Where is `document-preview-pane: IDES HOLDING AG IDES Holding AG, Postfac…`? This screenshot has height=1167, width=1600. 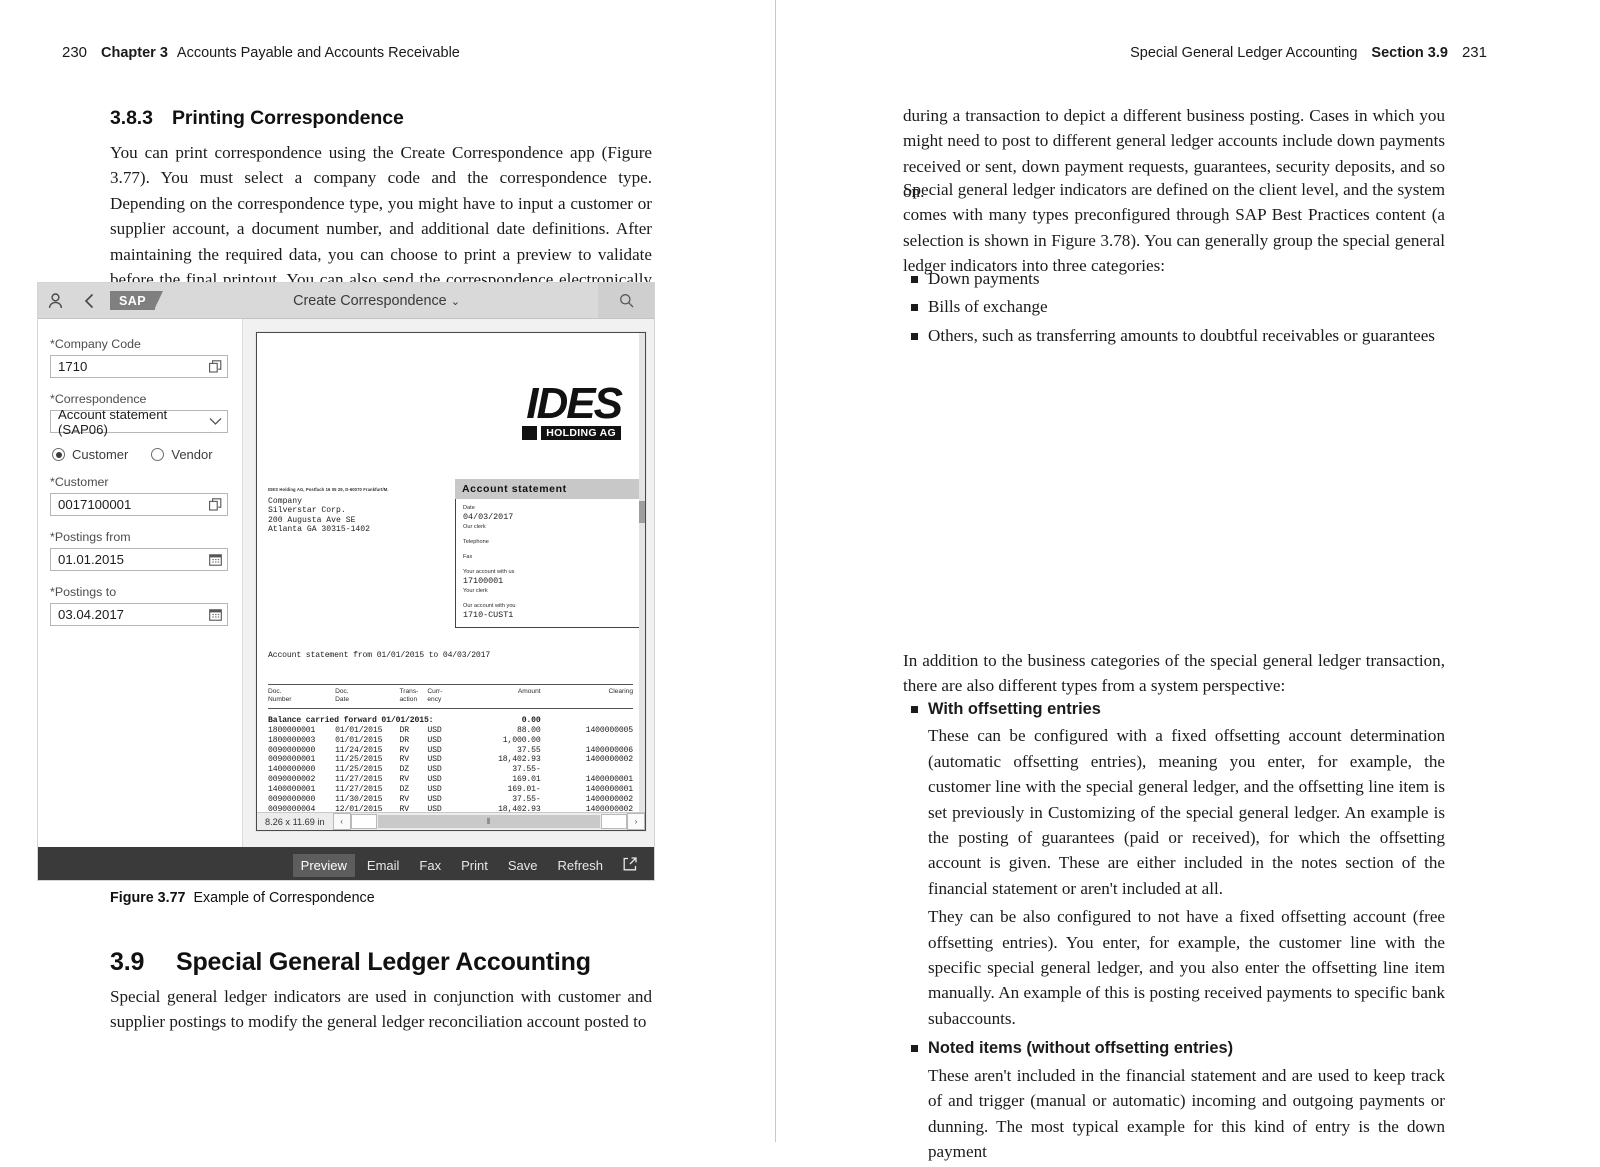 document-preview-pane: IDES HOLDING AG IDES Holding AG, Postfac… is located at coordinates (448, 583).